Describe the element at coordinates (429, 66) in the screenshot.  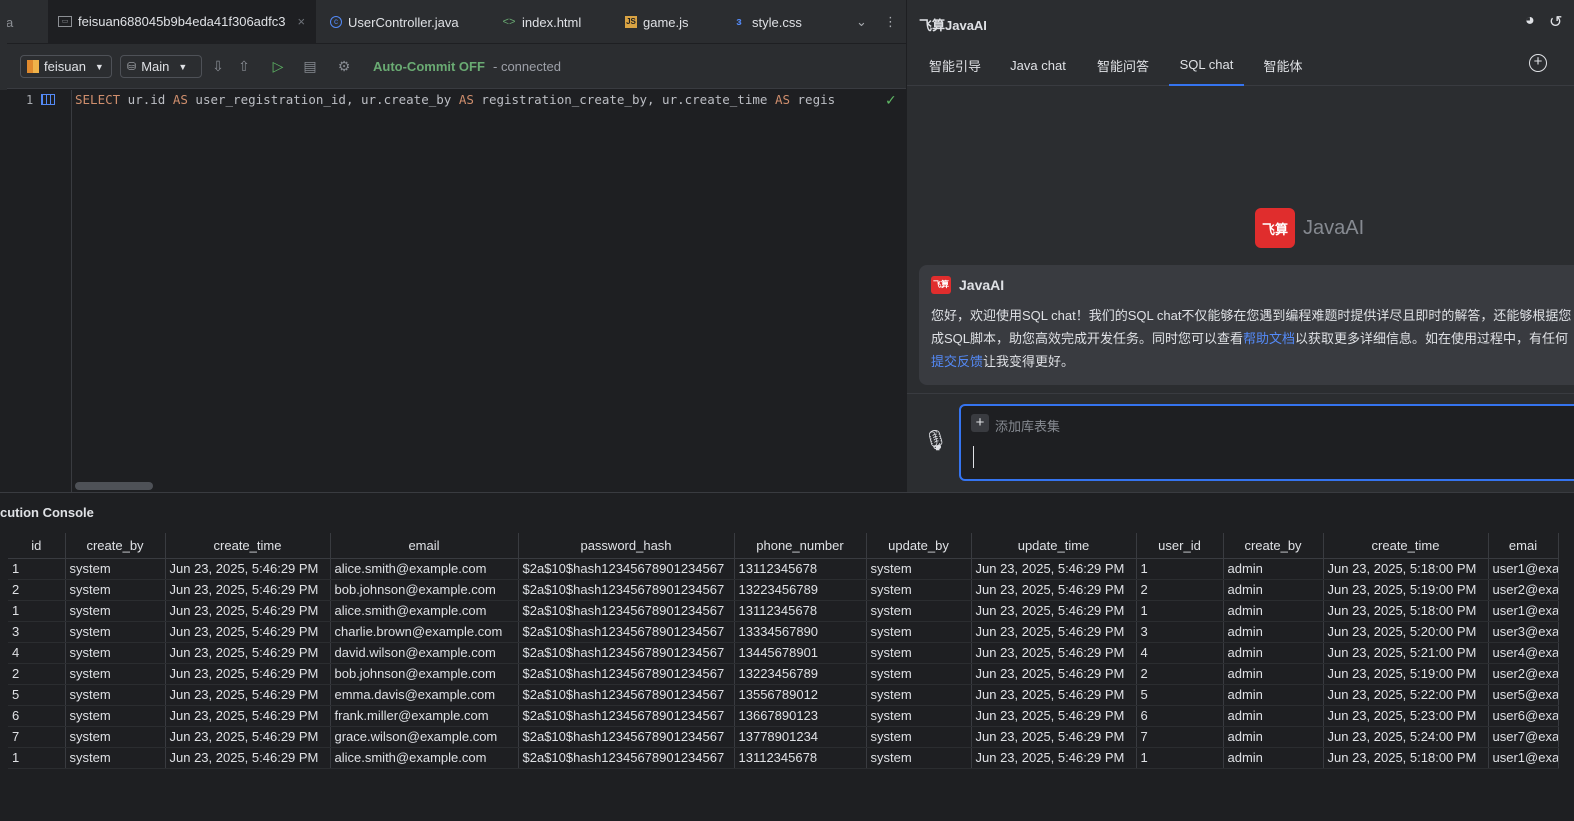
I see `autocommit-toggle: Auto-Commit OFF` at that location.